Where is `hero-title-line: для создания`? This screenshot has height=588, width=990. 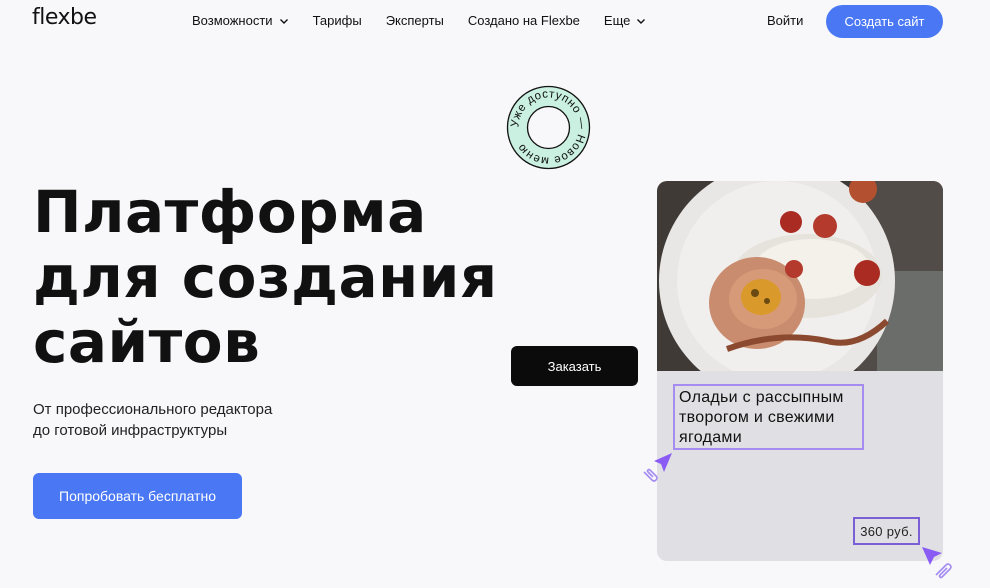 hero-title-line: для создания is located at coordinates (265, 277).